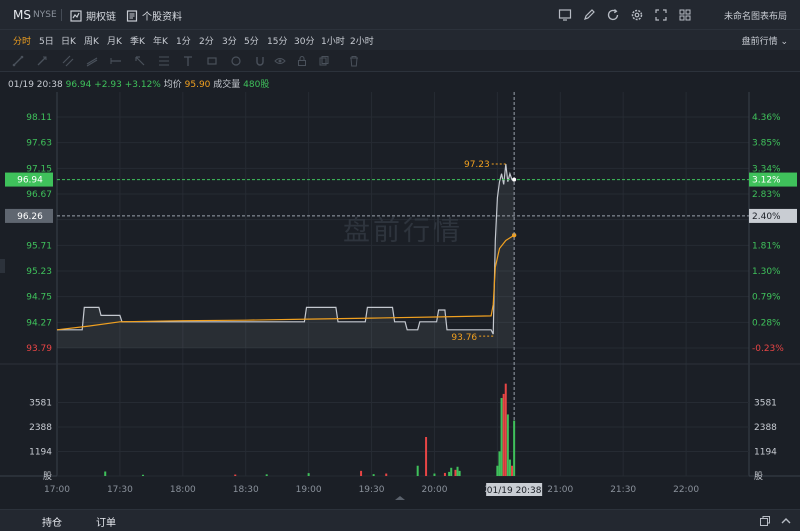 The height and width of the screenshot is (531, 800). What do you see at coordinates (68, 61) in the screenshot?
I see `parallel-tool-icon` at bounding box center [68, 61].